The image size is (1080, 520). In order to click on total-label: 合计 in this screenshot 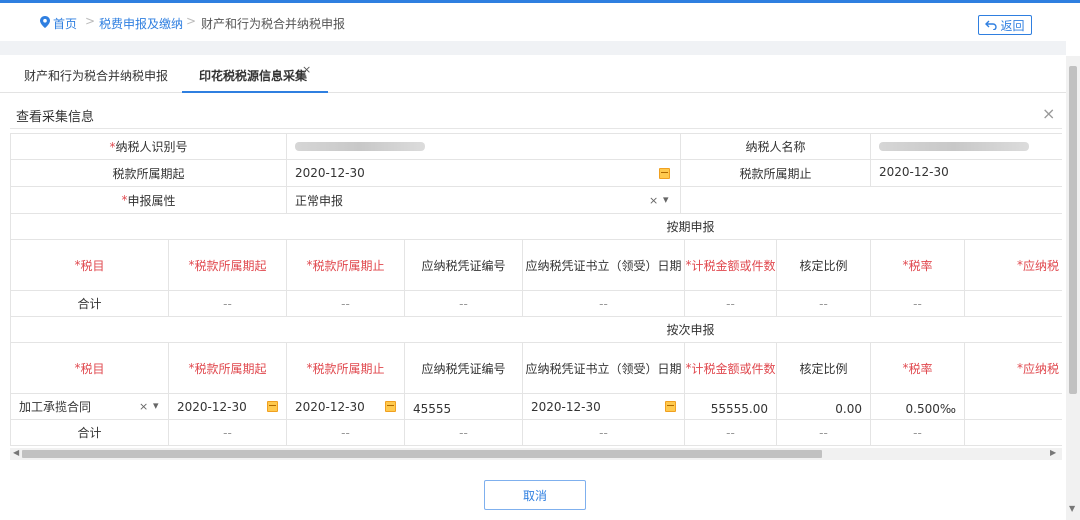, I will do `click(90, 304)`.